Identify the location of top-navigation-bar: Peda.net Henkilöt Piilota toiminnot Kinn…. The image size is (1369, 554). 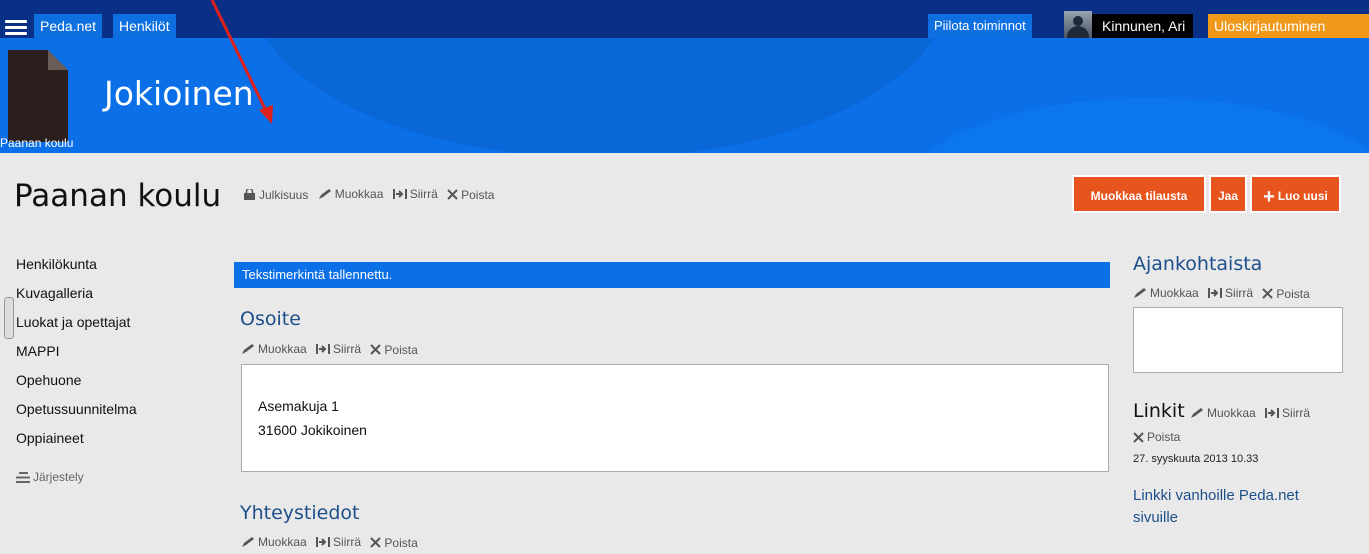
(684, 19).